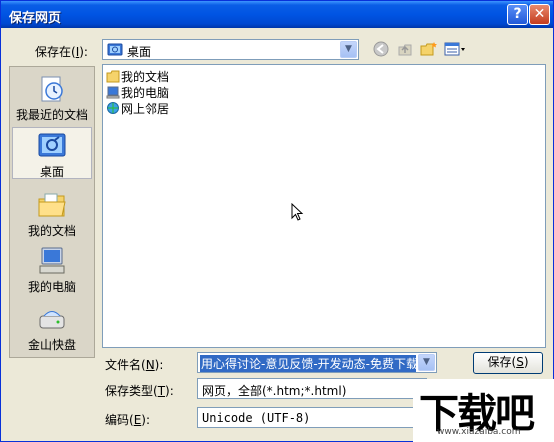 This screenshot has width=554, height=442. I want to click on desktop-icon, so click(52, 146).